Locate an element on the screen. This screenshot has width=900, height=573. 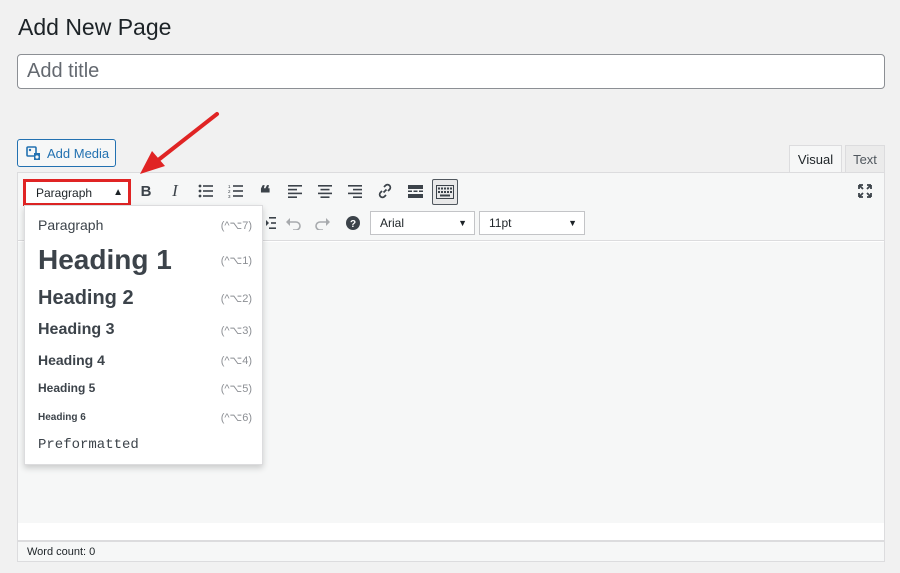
link-icon is located at coordinates (385, 191).